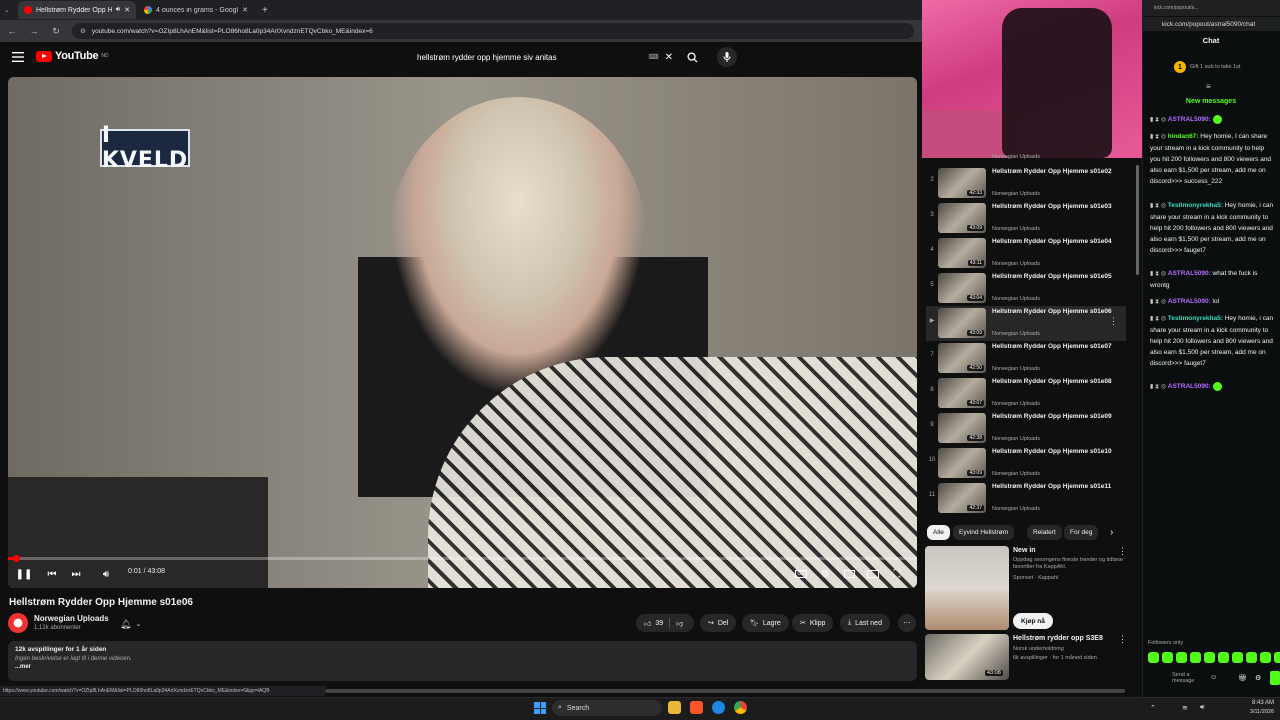 The width and height of the screenshot is (1280, 720). Describe the element at coordinates (16, 558) in the screenshot. I see `progress-scrubber-handle` at that location.